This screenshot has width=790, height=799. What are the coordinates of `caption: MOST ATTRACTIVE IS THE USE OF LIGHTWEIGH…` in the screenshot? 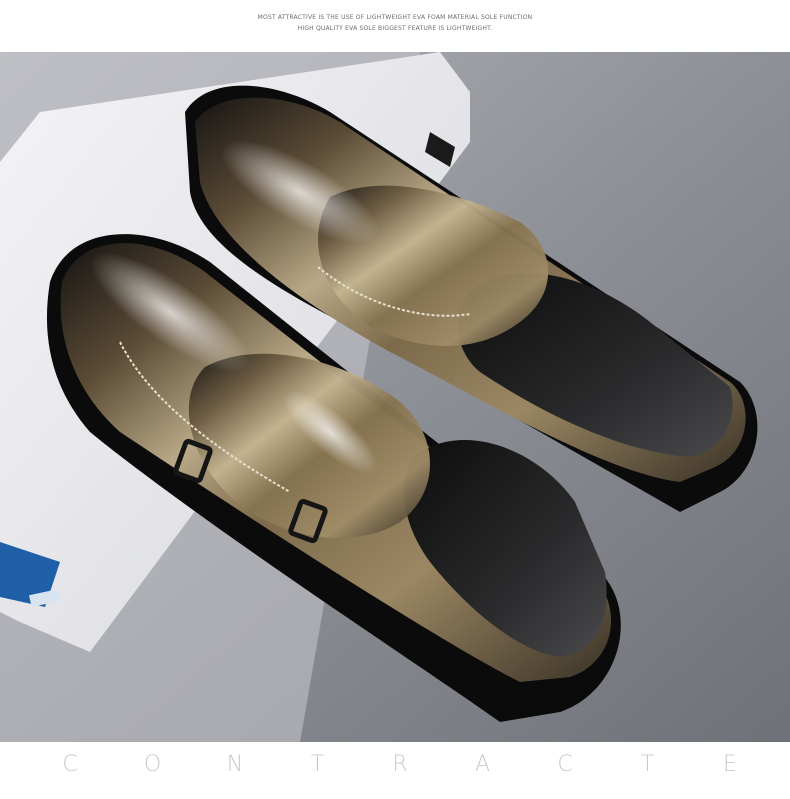 It's located at (395, 23).